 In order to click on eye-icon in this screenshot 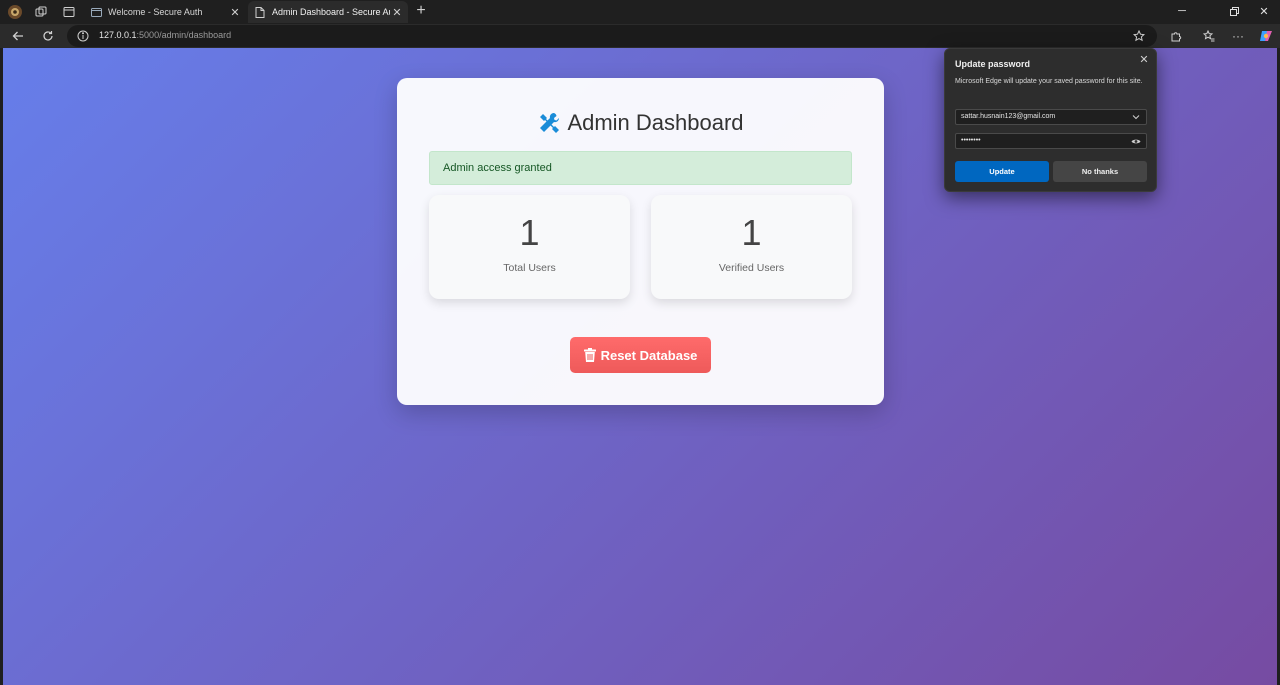, I will do `click(1136, 141)`.